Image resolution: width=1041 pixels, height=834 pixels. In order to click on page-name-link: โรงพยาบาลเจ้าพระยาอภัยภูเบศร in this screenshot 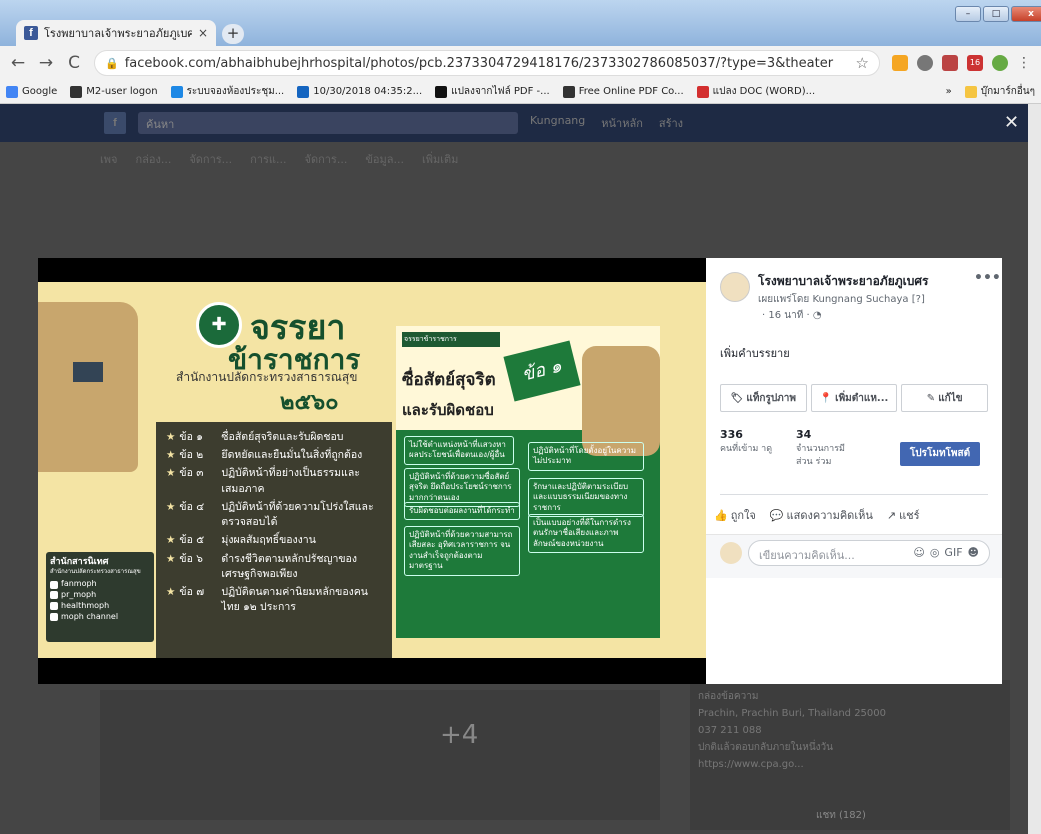, I will do `click(843, 281)`.